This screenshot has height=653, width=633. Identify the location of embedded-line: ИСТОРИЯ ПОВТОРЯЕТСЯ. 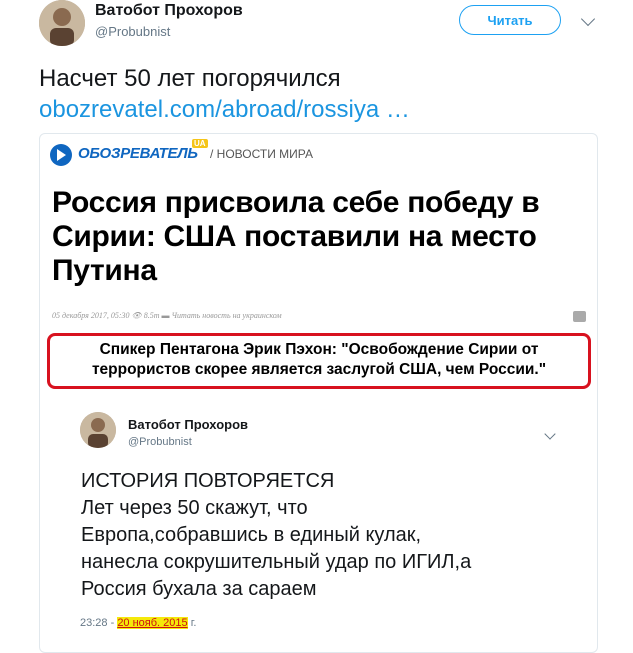
(208, 481).